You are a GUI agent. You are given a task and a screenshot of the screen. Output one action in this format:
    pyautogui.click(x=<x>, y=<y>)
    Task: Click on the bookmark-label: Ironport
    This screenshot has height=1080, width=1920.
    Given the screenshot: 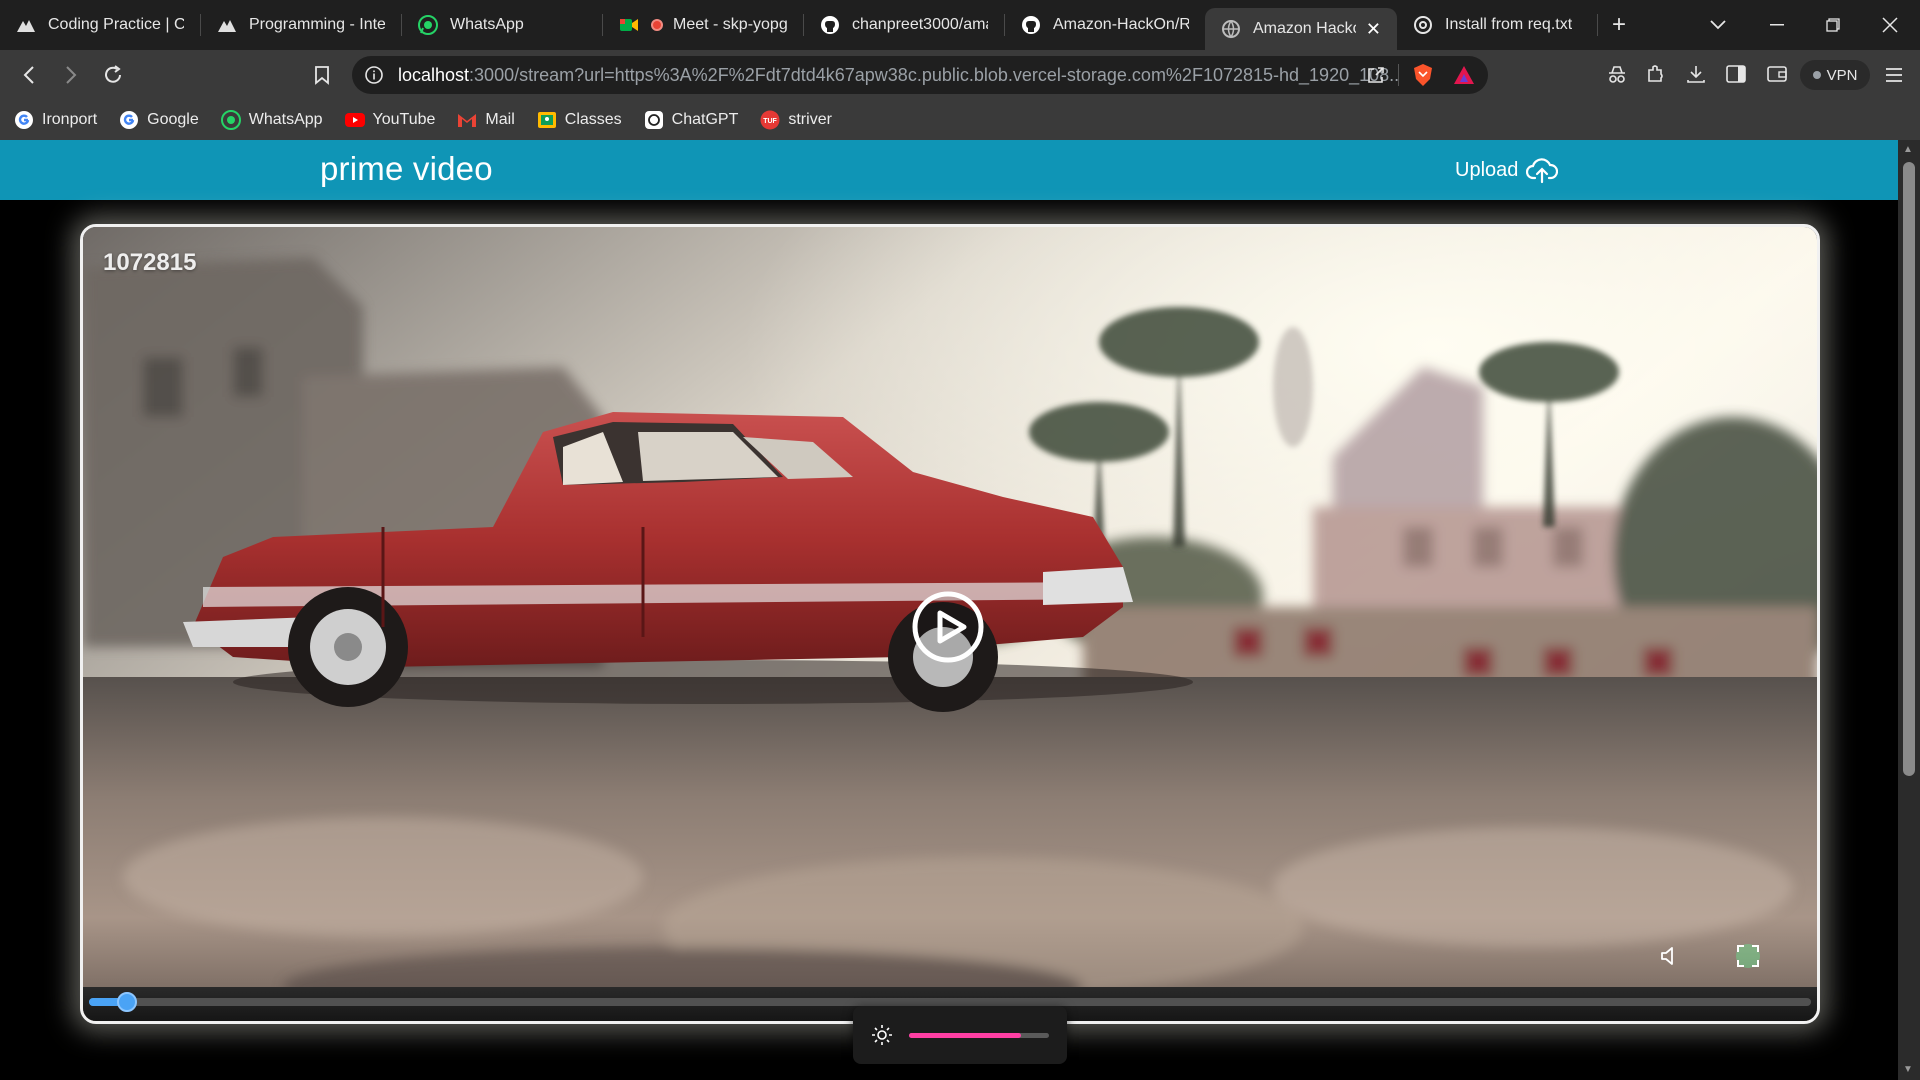 What is the action you would take?
    pyautogui.click(x=70, y=119)
    